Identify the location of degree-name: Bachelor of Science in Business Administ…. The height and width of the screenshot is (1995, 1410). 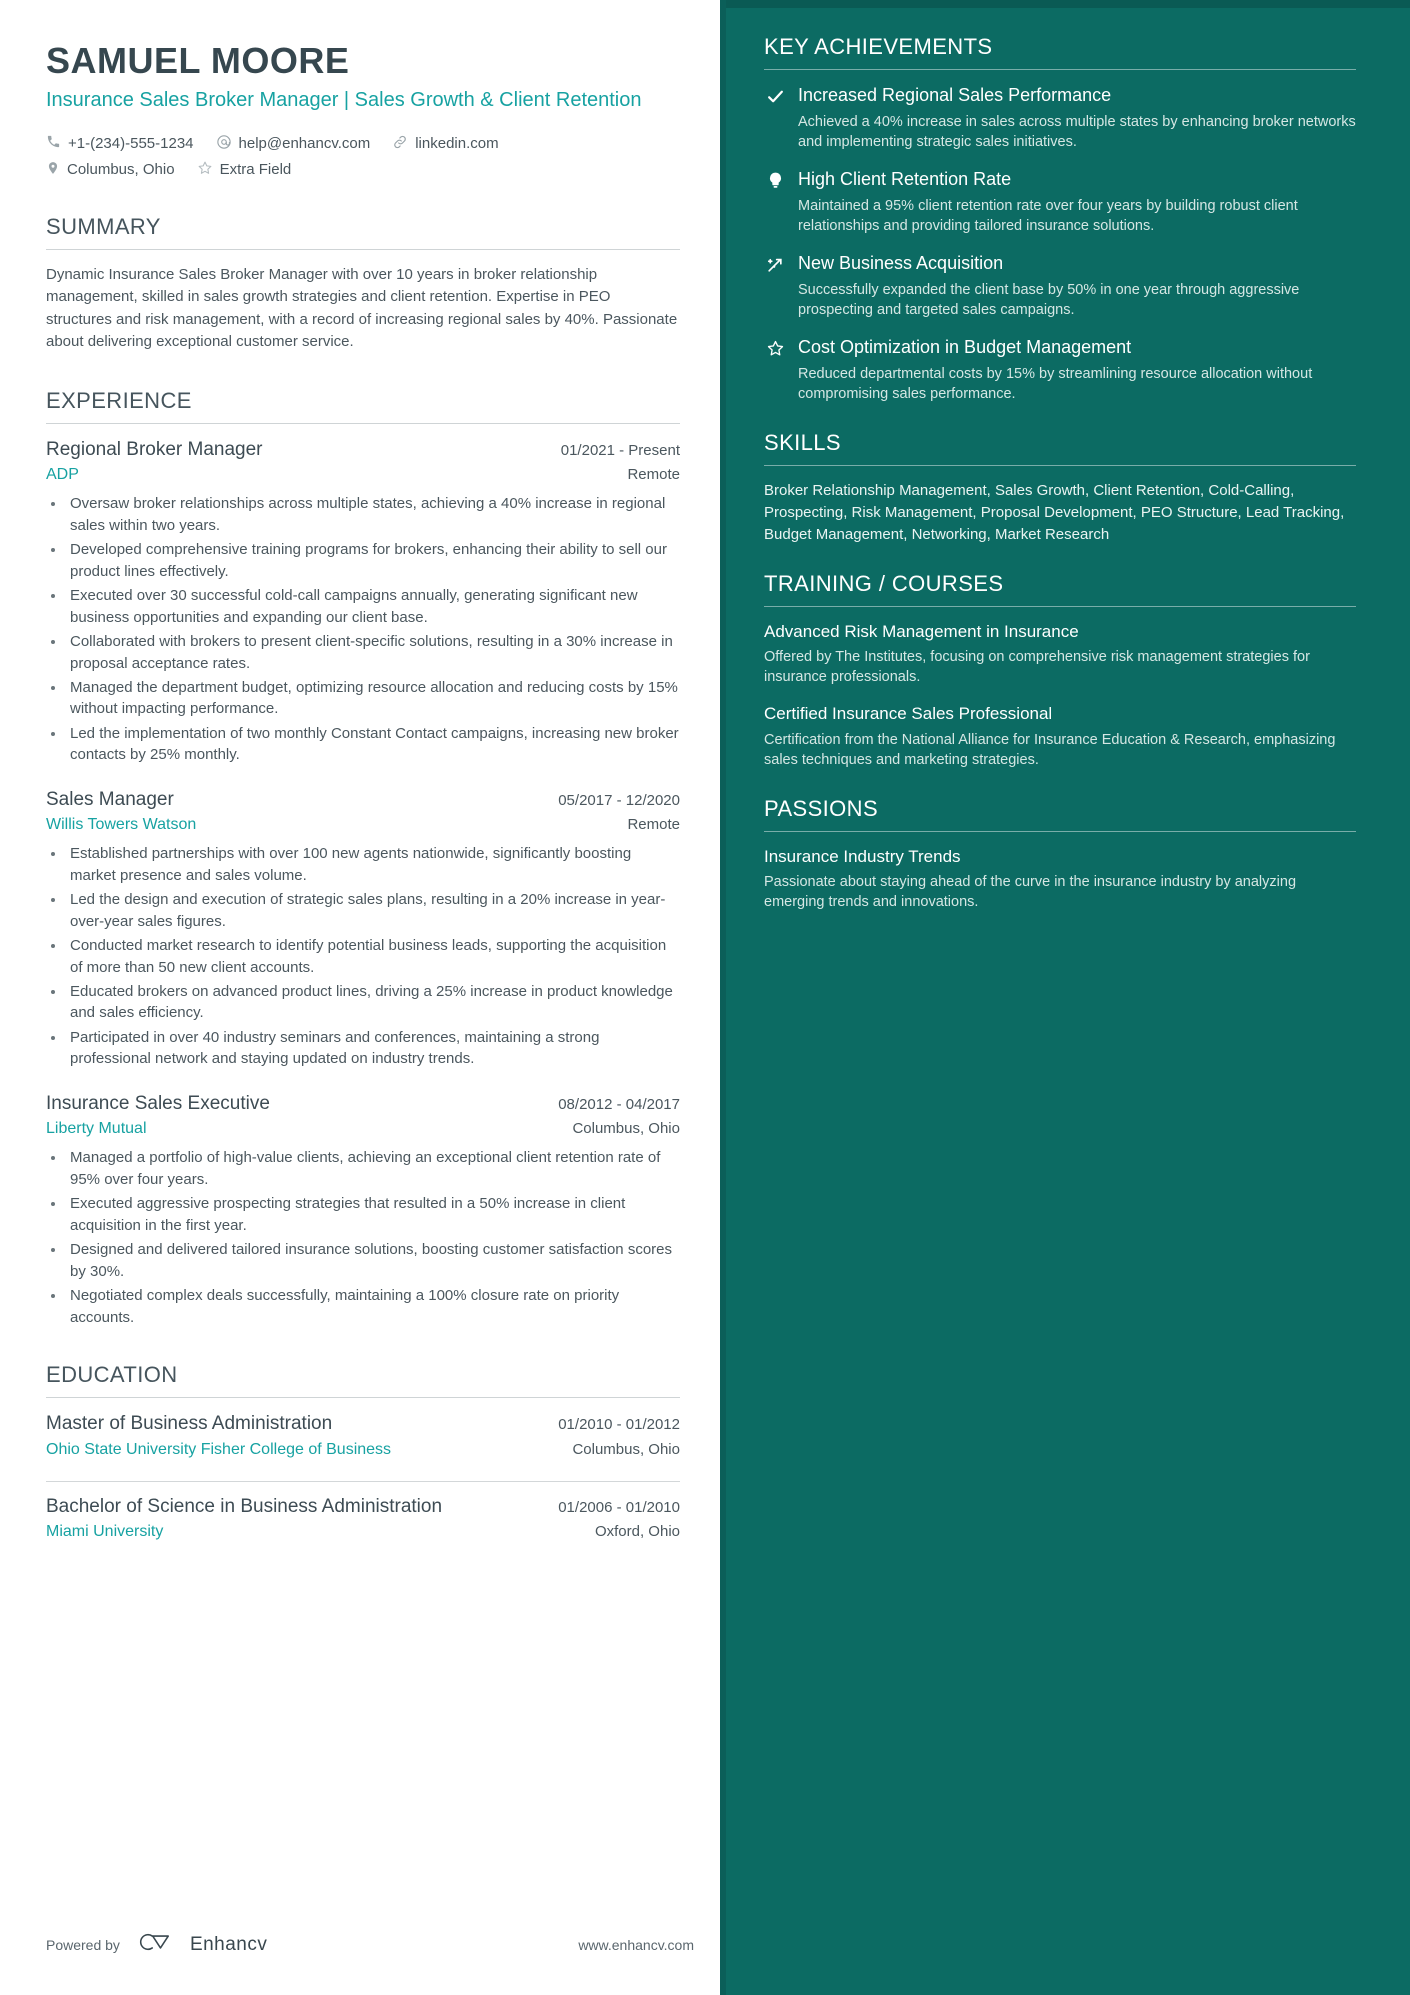
(244, 1506).